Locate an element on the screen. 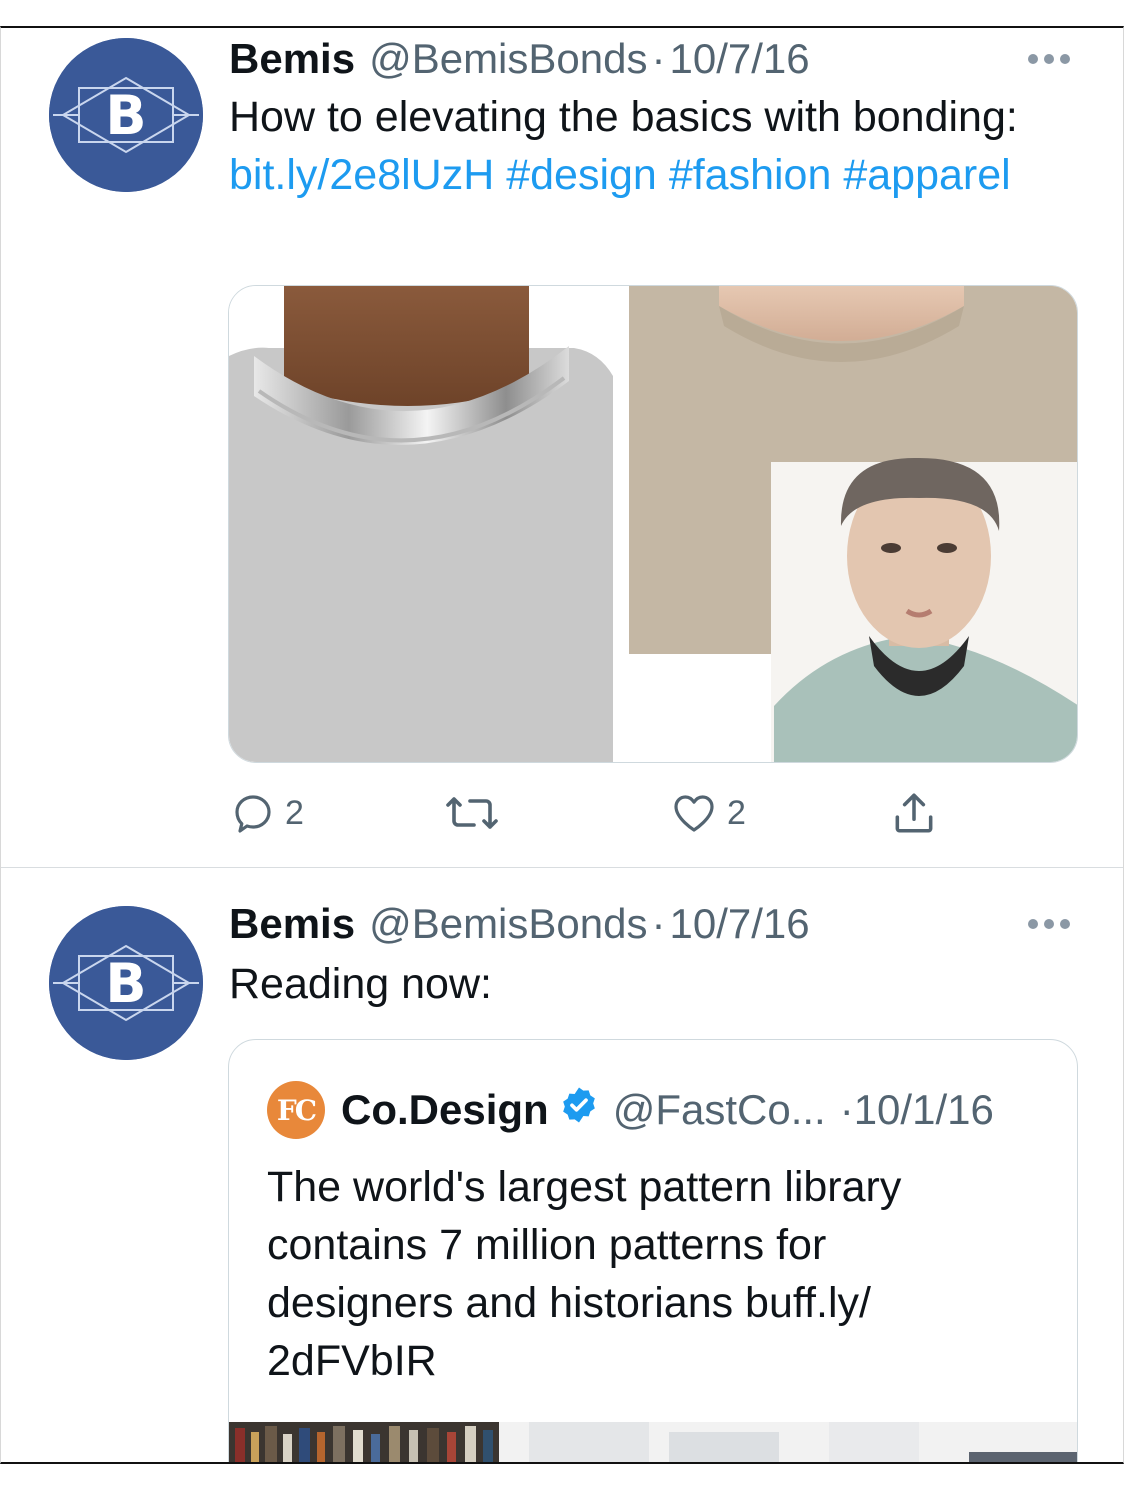 Image resolution: width=1124 pixels, height=1487 pixels. retweet-button is located at coordinates (476, 813).